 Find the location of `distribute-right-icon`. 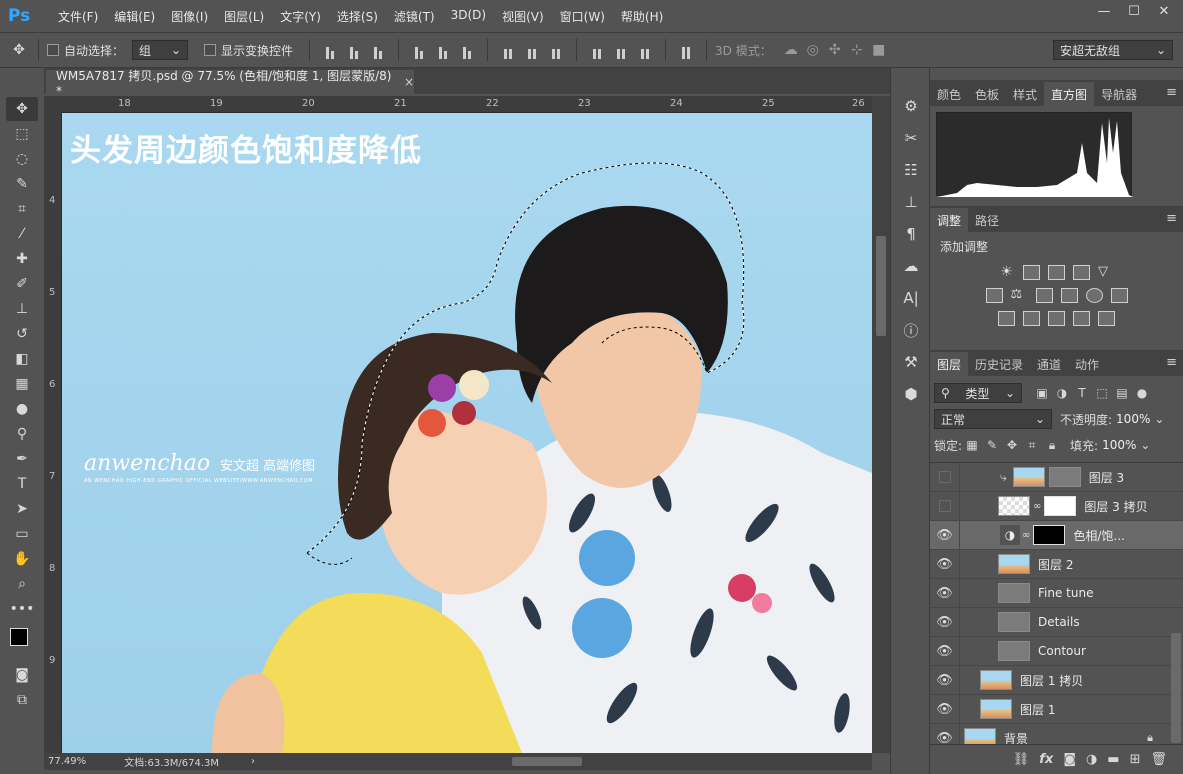

distribute-right-icon is located at coordinates (645, 50).